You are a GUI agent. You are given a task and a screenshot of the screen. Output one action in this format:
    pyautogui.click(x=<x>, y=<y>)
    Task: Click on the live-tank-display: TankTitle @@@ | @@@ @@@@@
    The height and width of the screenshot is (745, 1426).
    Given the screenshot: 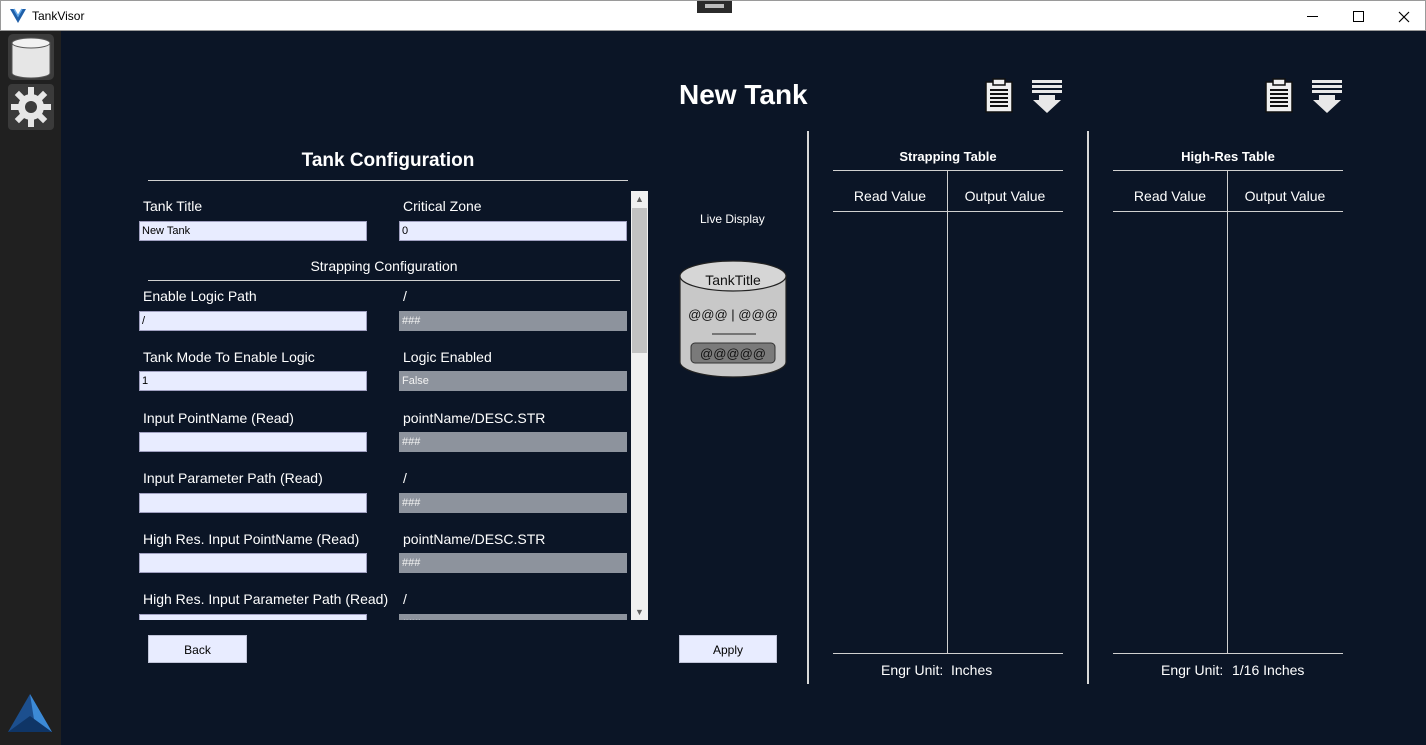 What is the action you would take?
    pyautogui.click(x=733, y=319)
    